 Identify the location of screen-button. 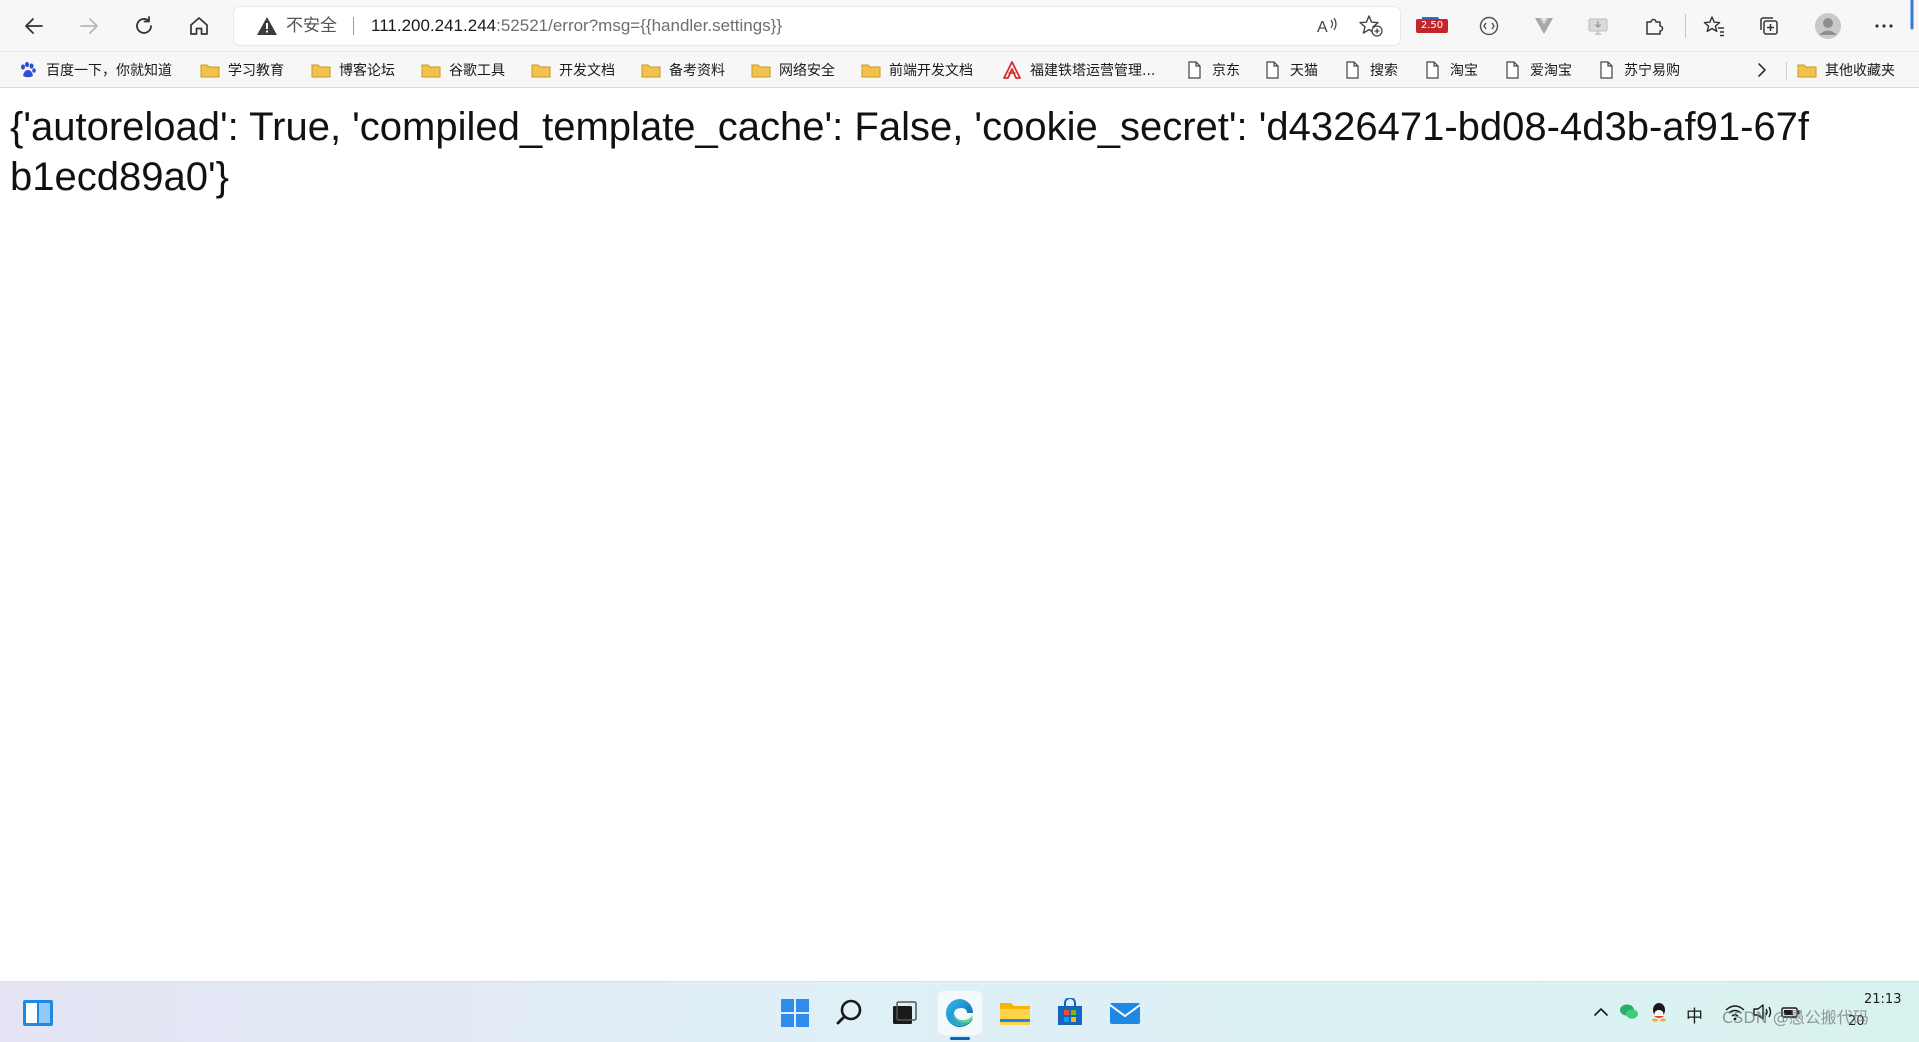
(1598, 26).